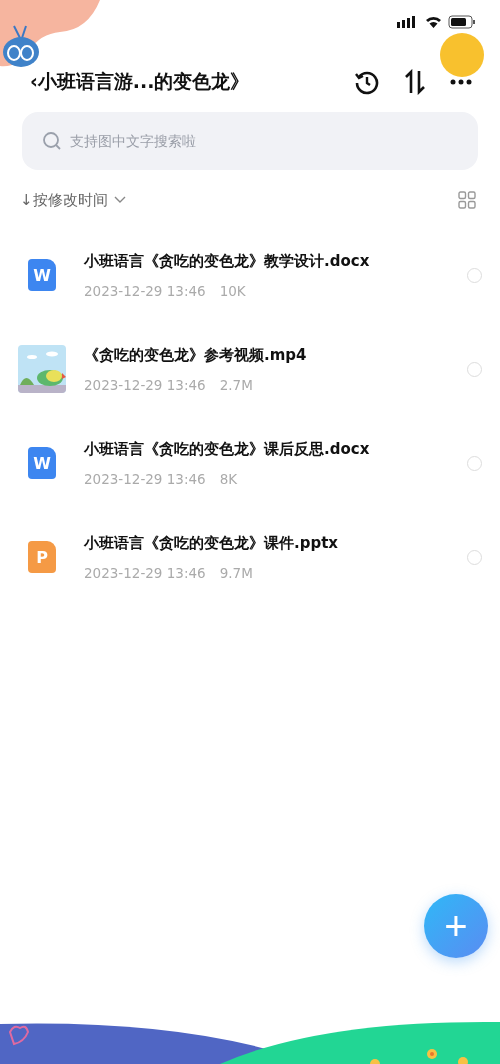 The image size is (500, 1064). I want to click on file-size: 8K, so click(228, 478).